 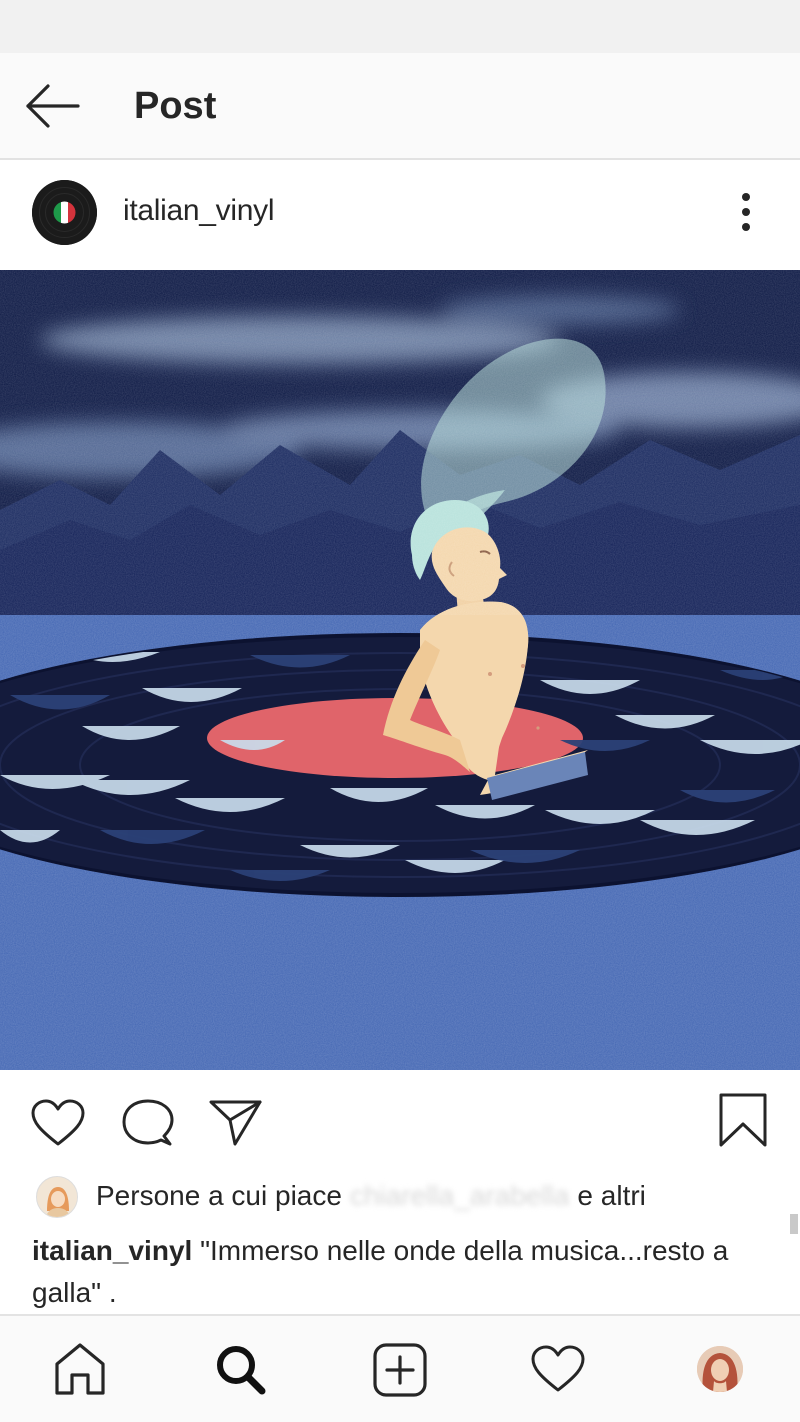 What do you see at coordinates (400, 215) in the screenshot?
I see `post-header: italian_vinyl` at bounding box center [400, 215].